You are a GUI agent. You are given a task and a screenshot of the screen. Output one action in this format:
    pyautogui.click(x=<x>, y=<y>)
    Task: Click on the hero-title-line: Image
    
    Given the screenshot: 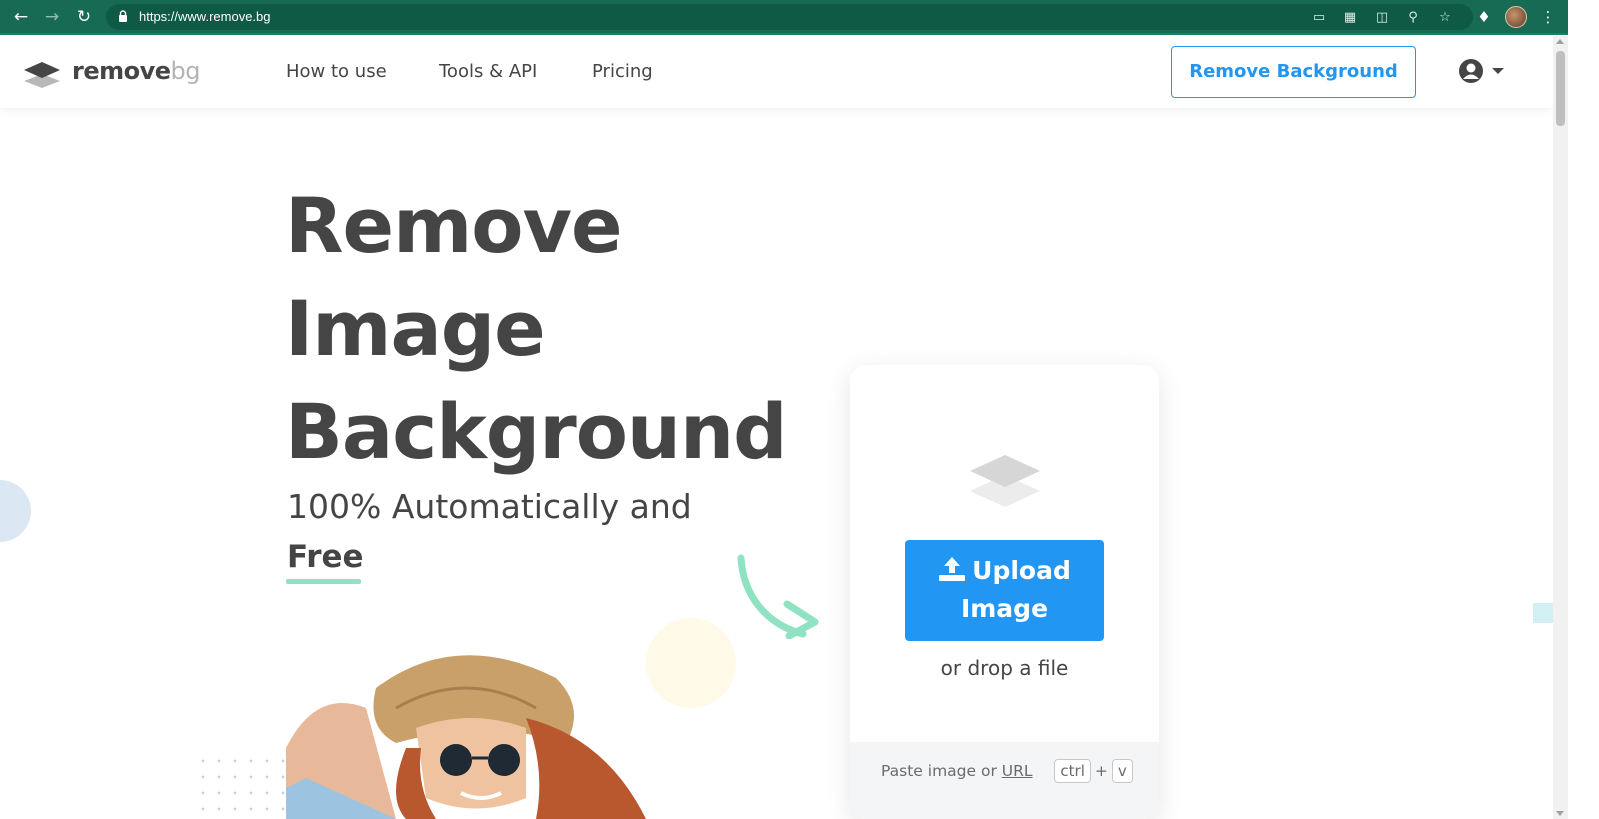 What is the action you would take?
    pyautogui.click(x=415, y=328)
    